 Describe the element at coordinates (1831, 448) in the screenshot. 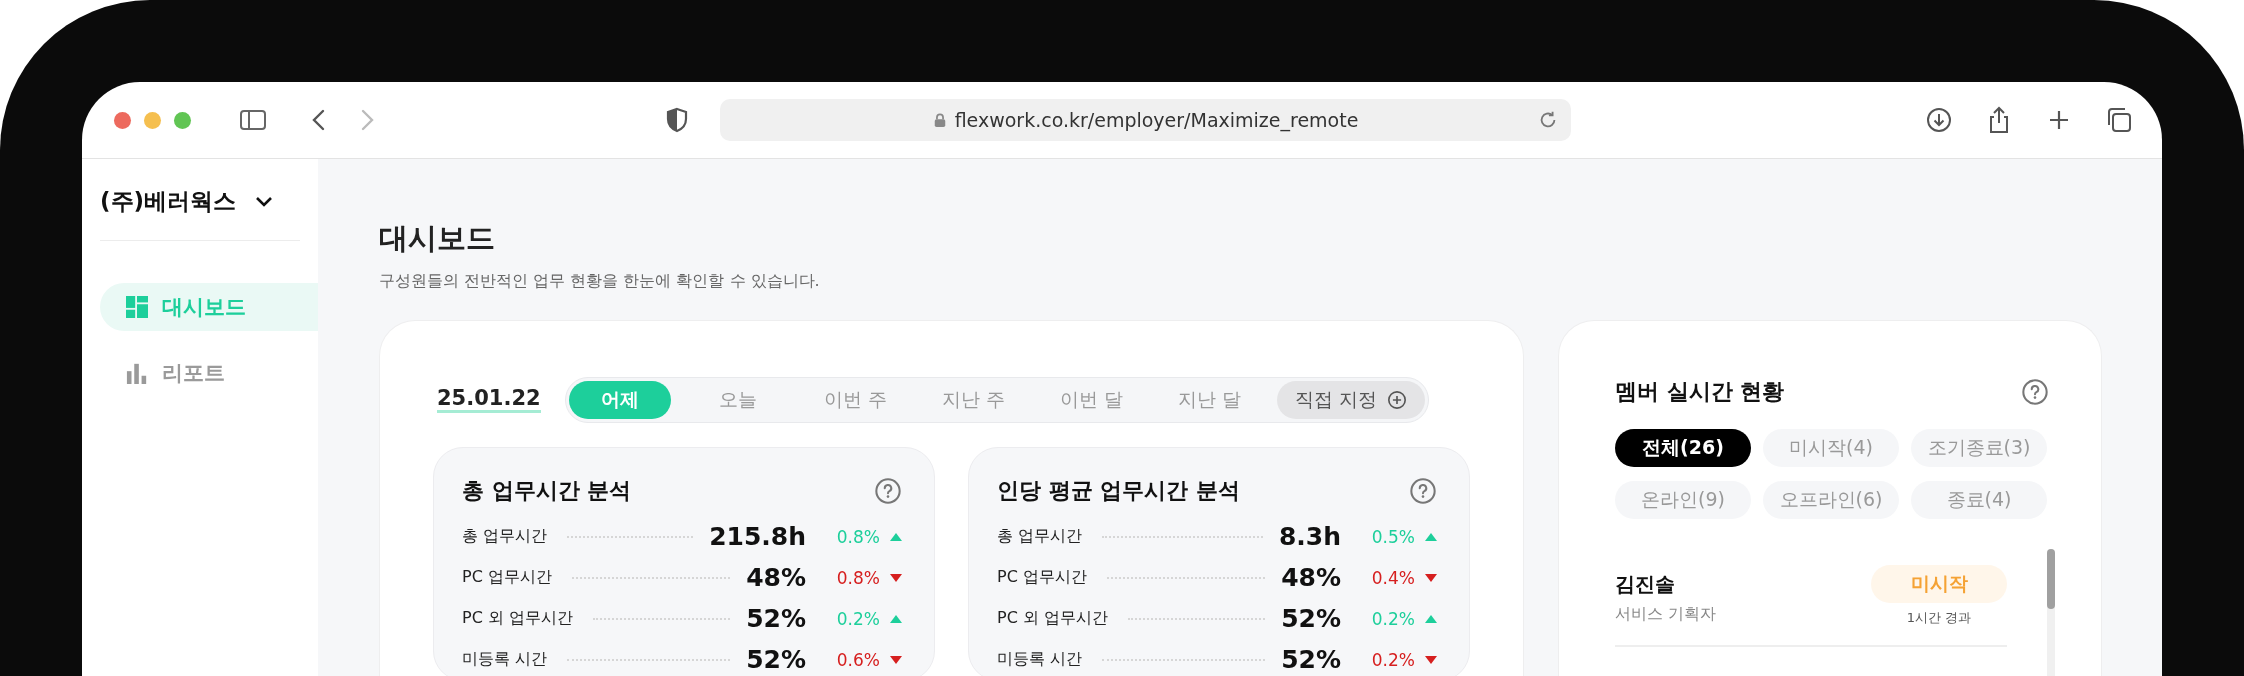

I see `filter-chip: 미시작(4)` at that location.